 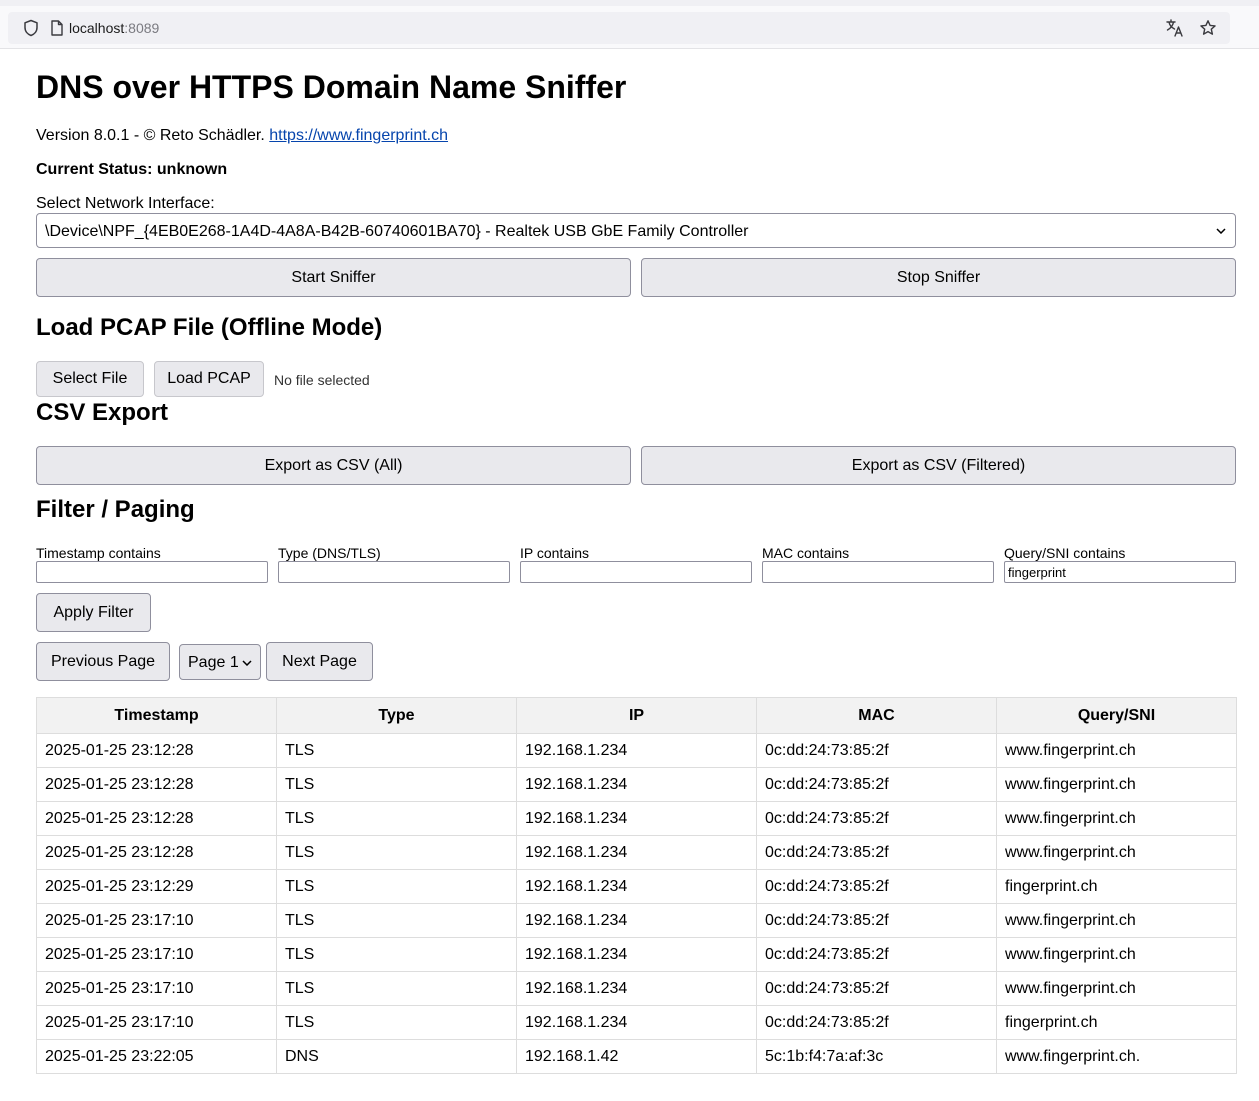 I want to click on cell-ip: 192.168.1.42, so click(x=636, y=1056).